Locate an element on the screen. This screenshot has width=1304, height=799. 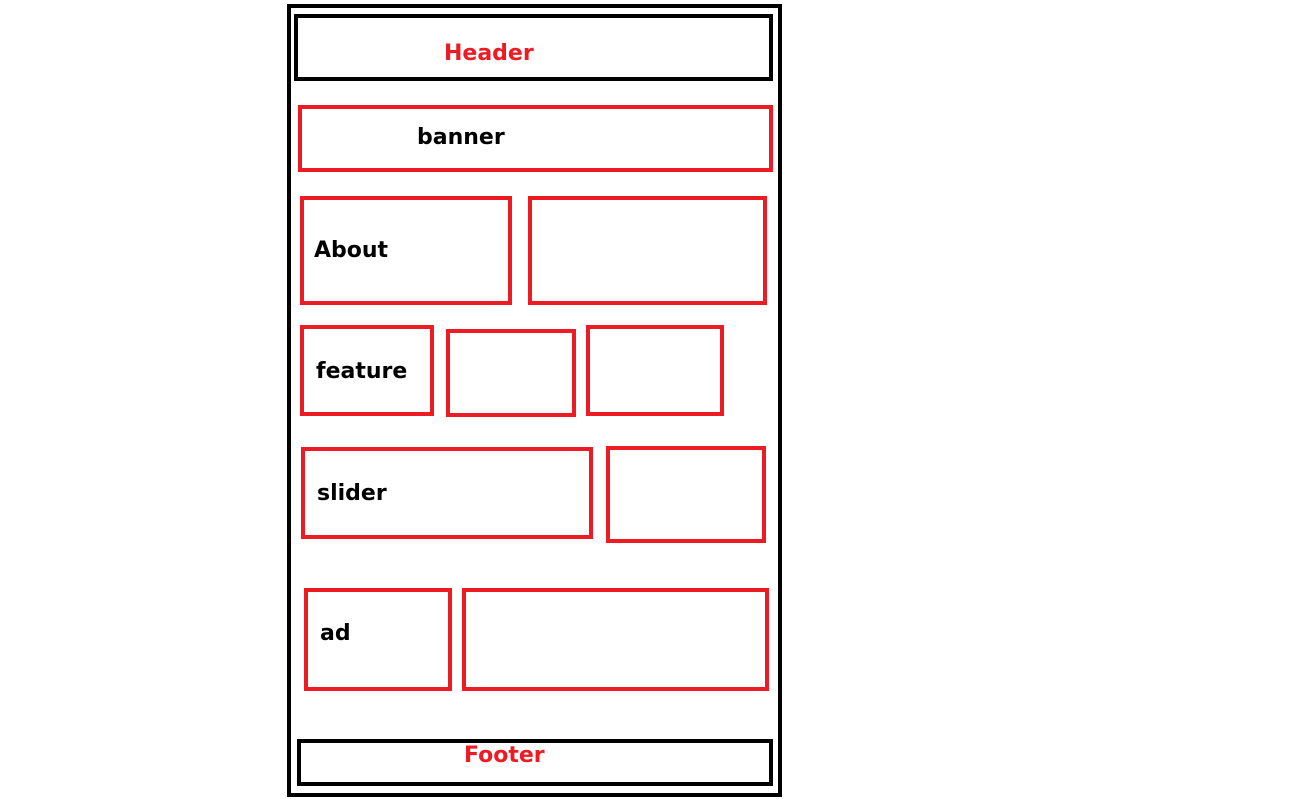
footer-label: Footer is located at coordinates (504, 755).